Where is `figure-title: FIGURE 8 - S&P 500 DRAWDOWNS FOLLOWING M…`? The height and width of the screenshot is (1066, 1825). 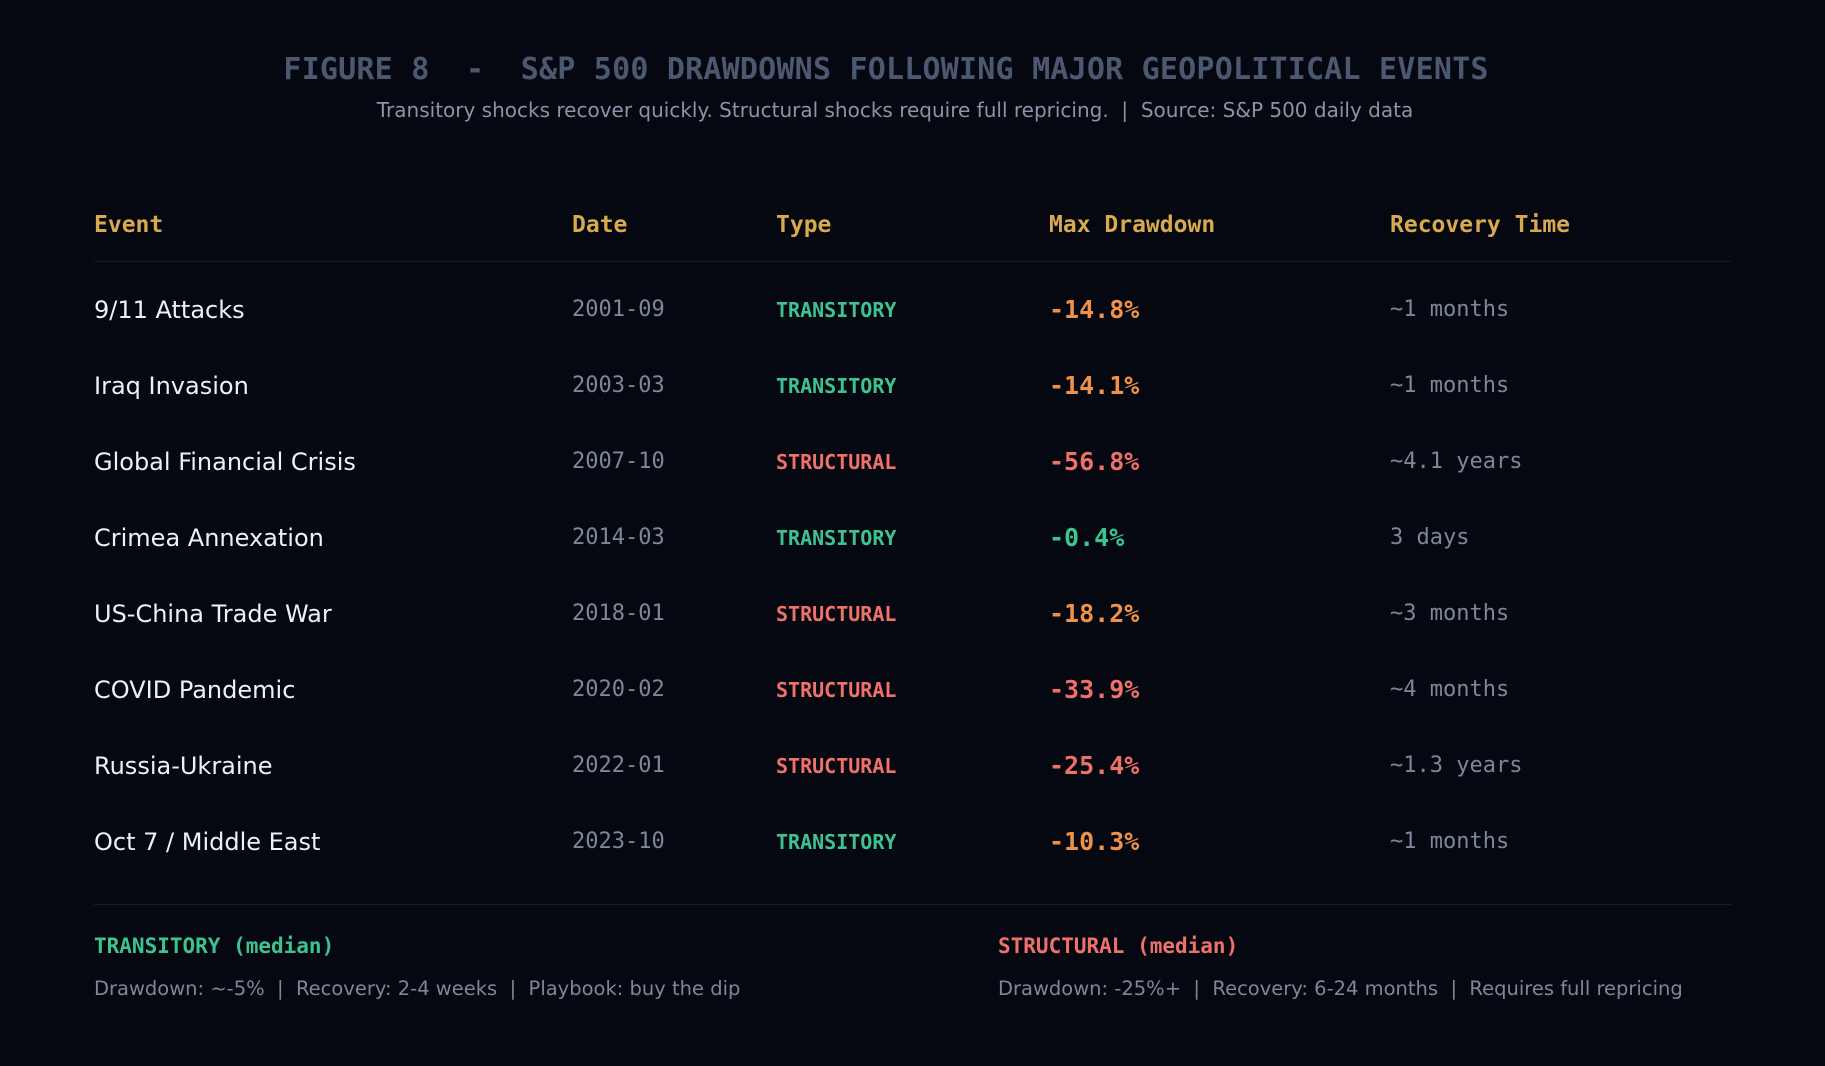 figure-title: FIGURE 8 - S&P 500 DRAWDOWNS FOLLOWING M… is located at coordinates (886, 69).